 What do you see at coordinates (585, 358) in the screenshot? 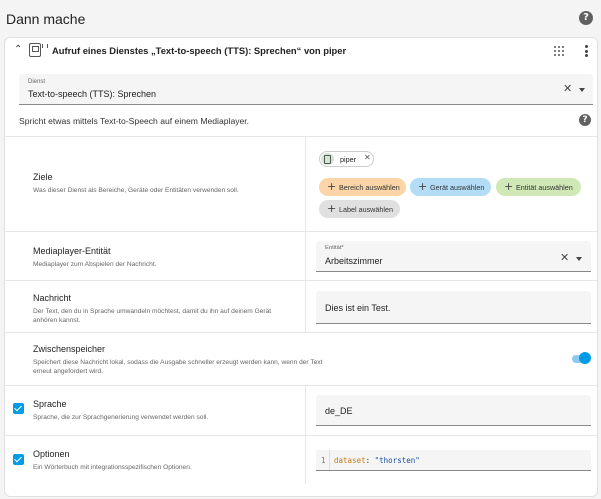
I see `cache-toggle-knob` at bounding box center [585, 358].